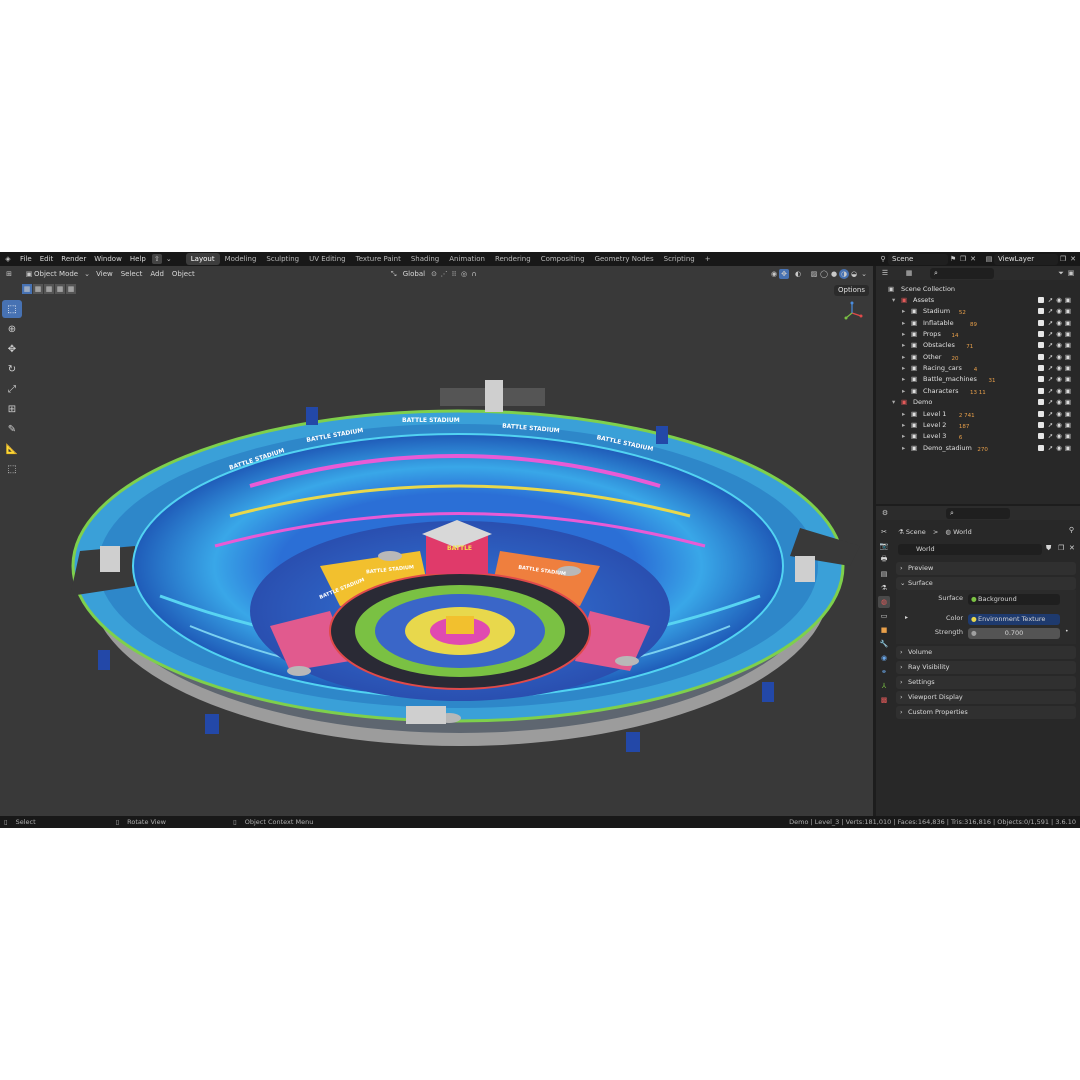 The width and height of the screenshot is (1080, 1080). Describe the element at coordinates (884, 672) in the screenshot. I see `constraints-tab-icon: ⚭` at that location.